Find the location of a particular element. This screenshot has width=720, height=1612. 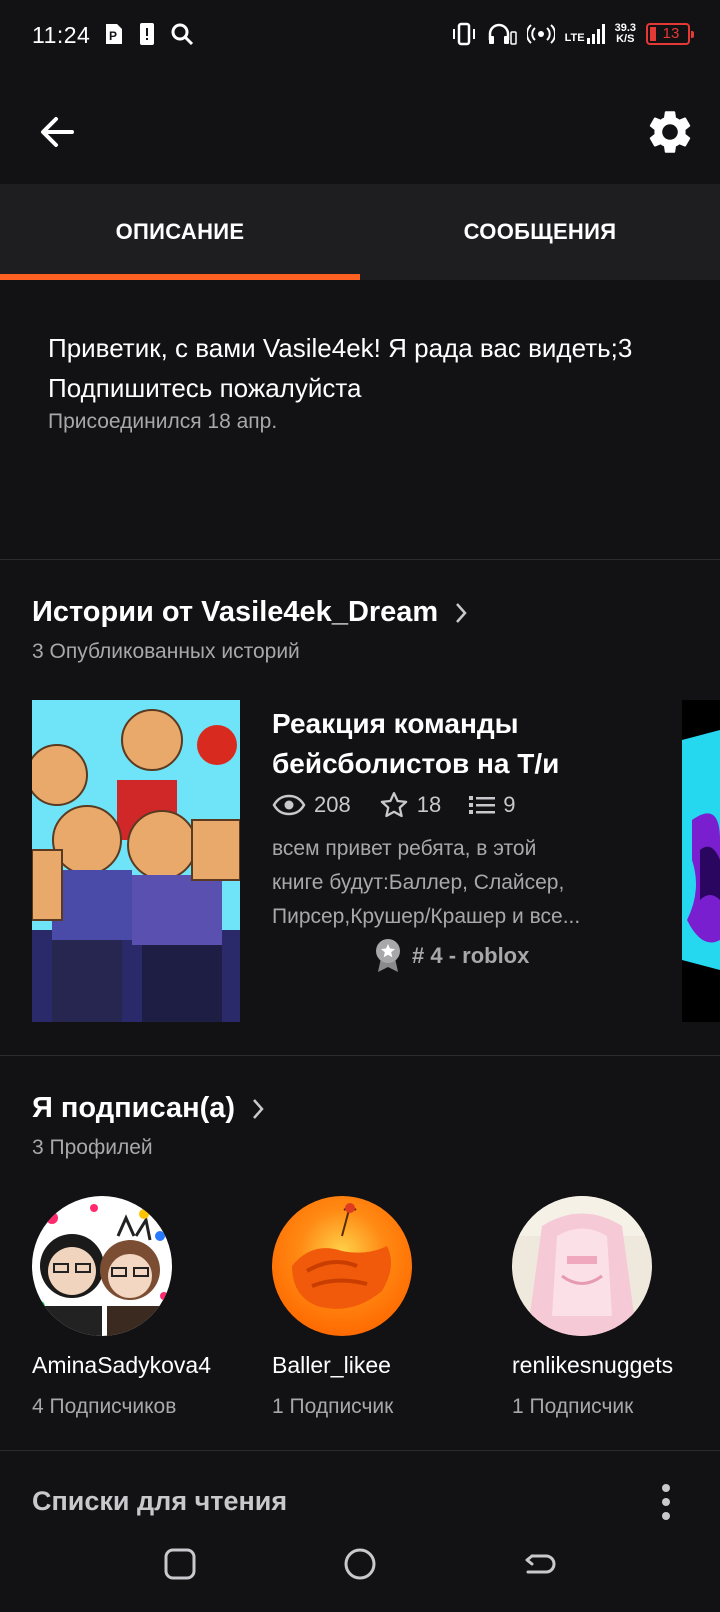

stories-section-header: Истории от Vasile4ek_Dream is located at coordinates (250, 612).